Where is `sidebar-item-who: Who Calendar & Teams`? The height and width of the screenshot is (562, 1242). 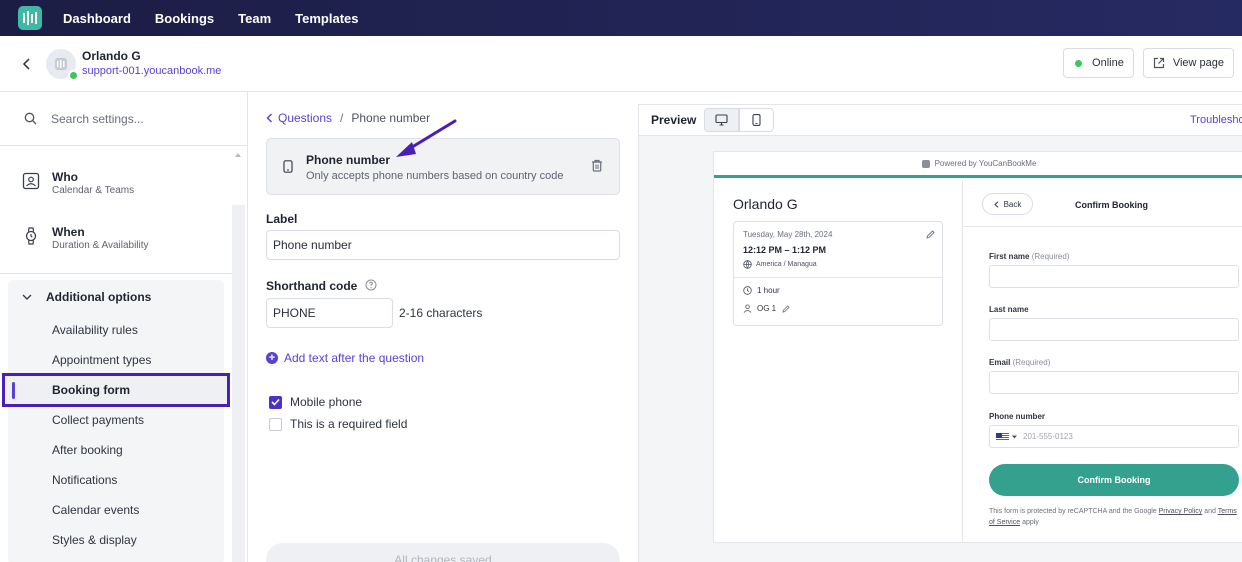 sidebar-item-who: Who Calendar & Teams is located at coordinates (78, 184).